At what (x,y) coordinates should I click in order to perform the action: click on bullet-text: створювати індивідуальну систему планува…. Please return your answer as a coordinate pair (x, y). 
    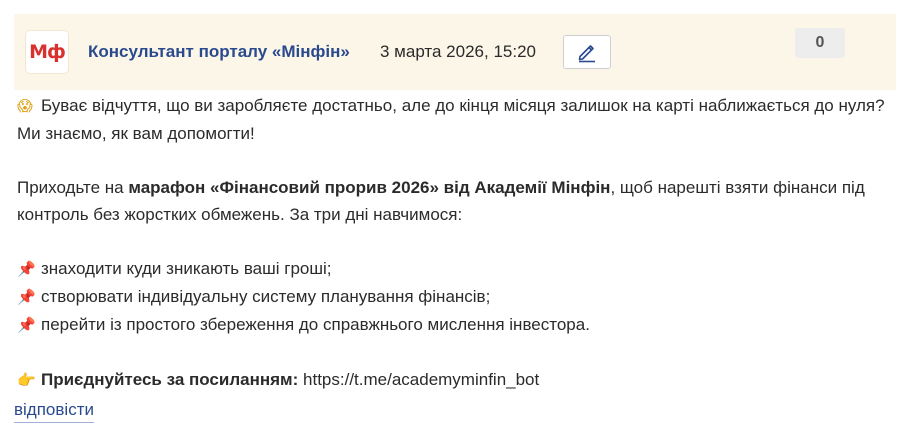
    Looking at the image, I should click on (266, 296).